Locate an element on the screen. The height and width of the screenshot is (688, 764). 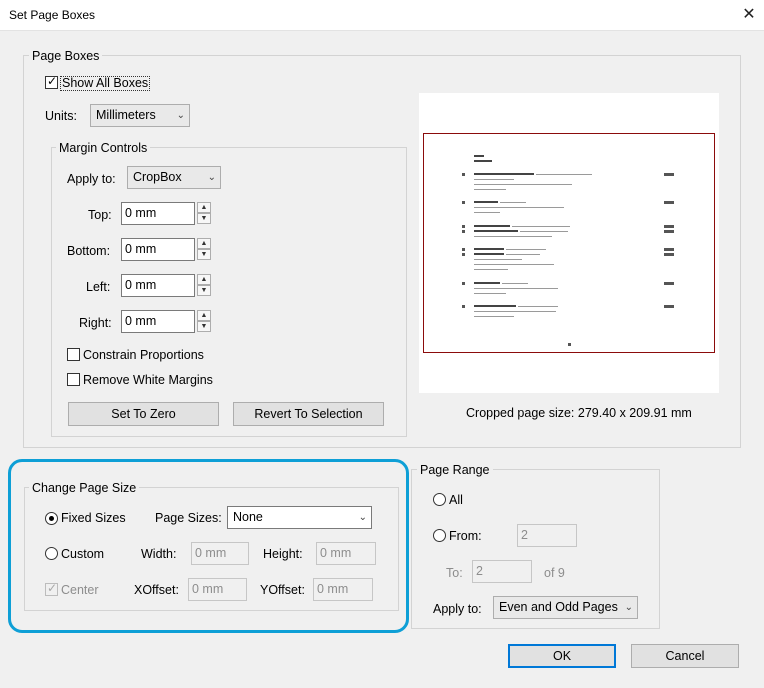
page-range-apply-to-select: Even and Odd Pages ⌄ is located at coordinates (565, 607).